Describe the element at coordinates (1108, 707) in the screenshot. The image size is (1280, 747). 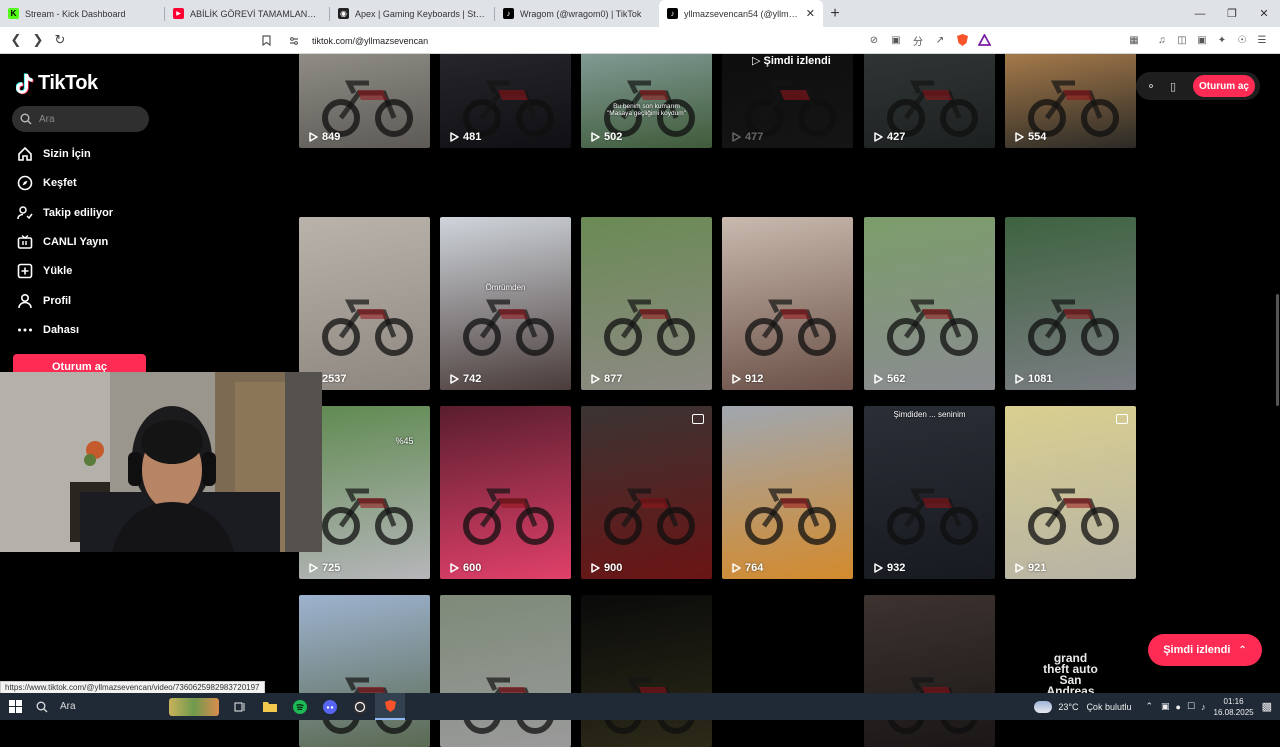
I see `weather-text: Çok bulutlu` at that location.